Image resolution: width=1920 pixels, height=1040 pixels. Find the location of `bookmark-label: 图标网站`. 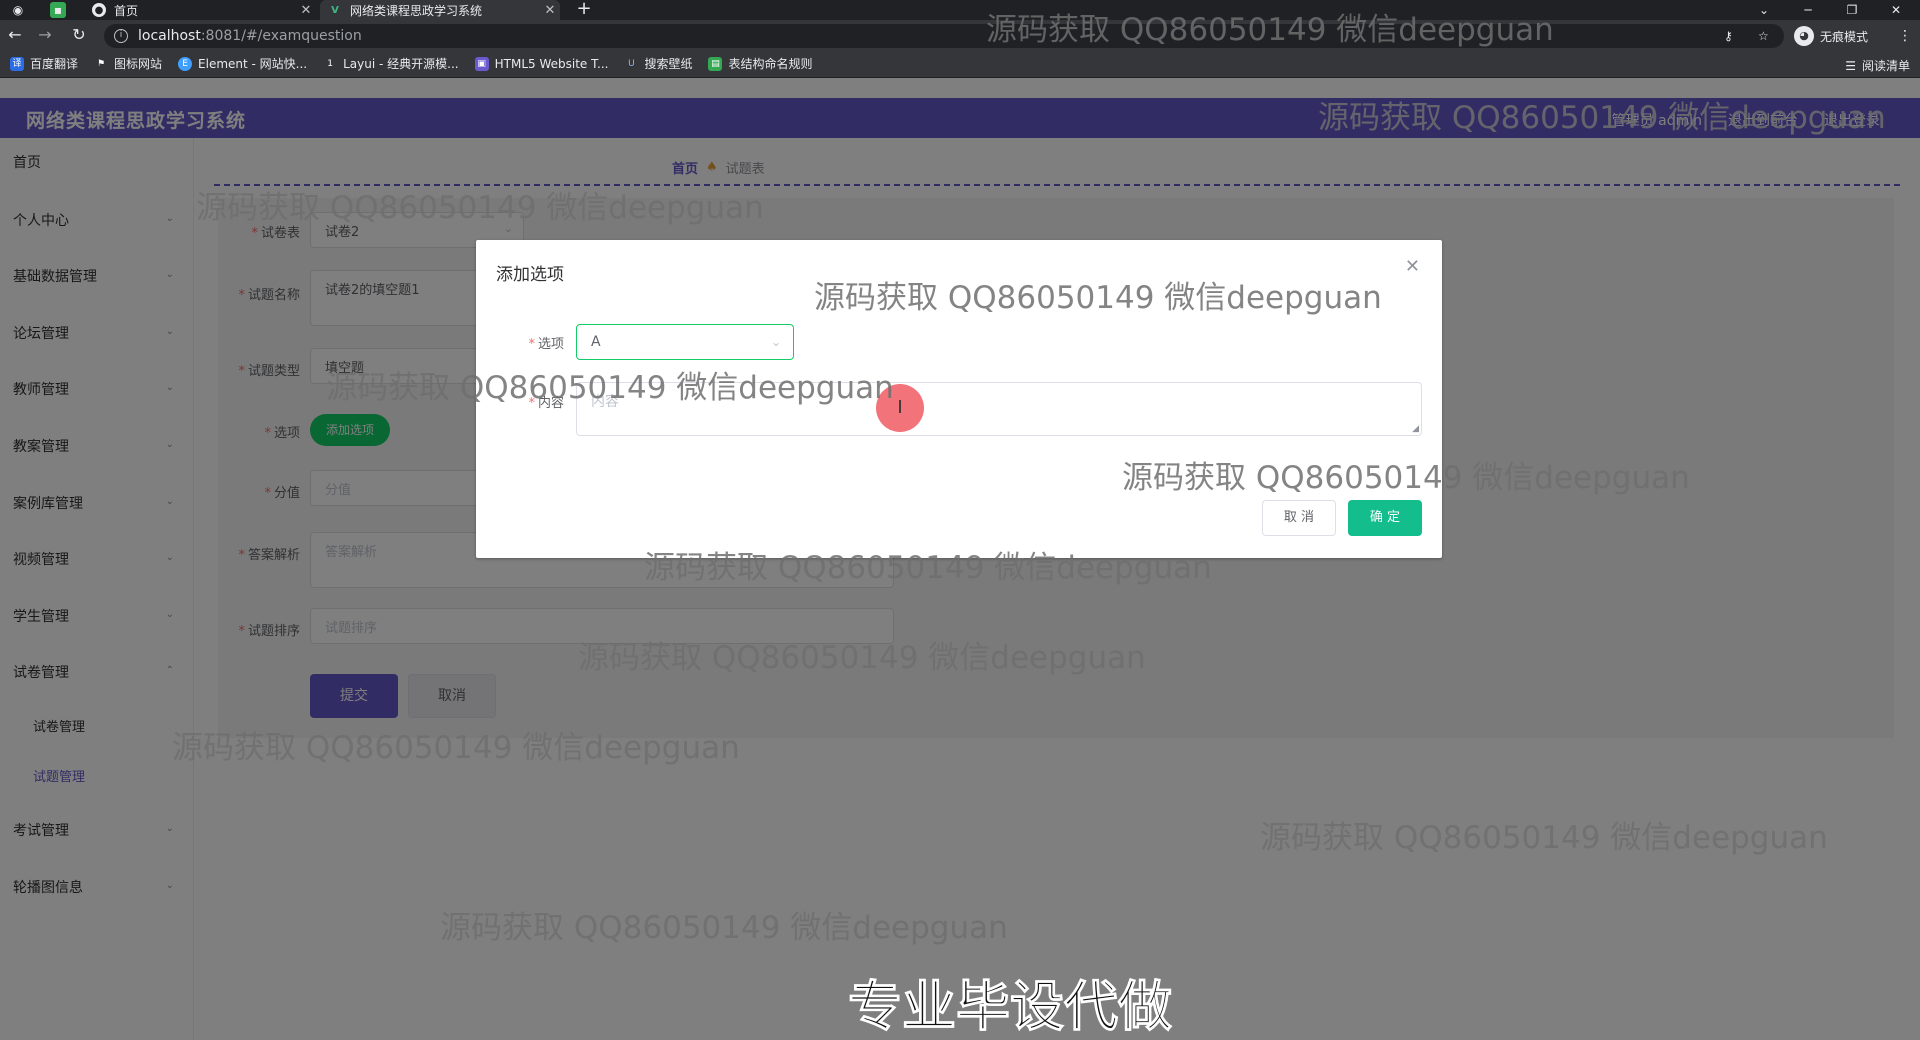

bookmark-label: 图标网站 is located at coordinates (138, 64).